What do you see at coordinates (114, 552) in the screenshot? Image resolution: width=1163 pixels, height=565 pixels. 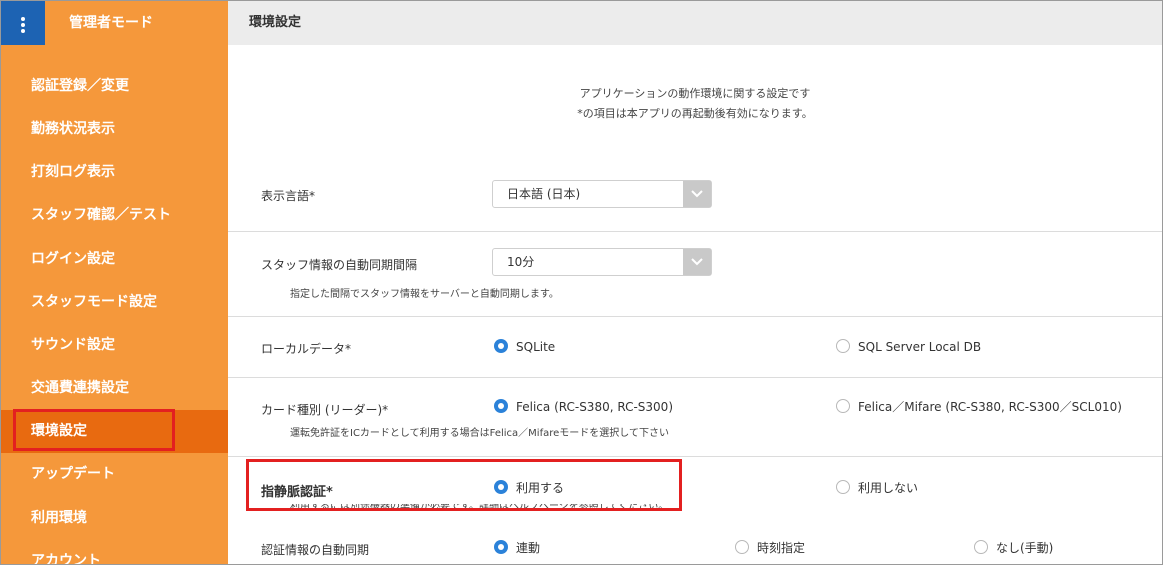 I see `sidebar-item-account: アカウント` at bounding box center [114, 552].